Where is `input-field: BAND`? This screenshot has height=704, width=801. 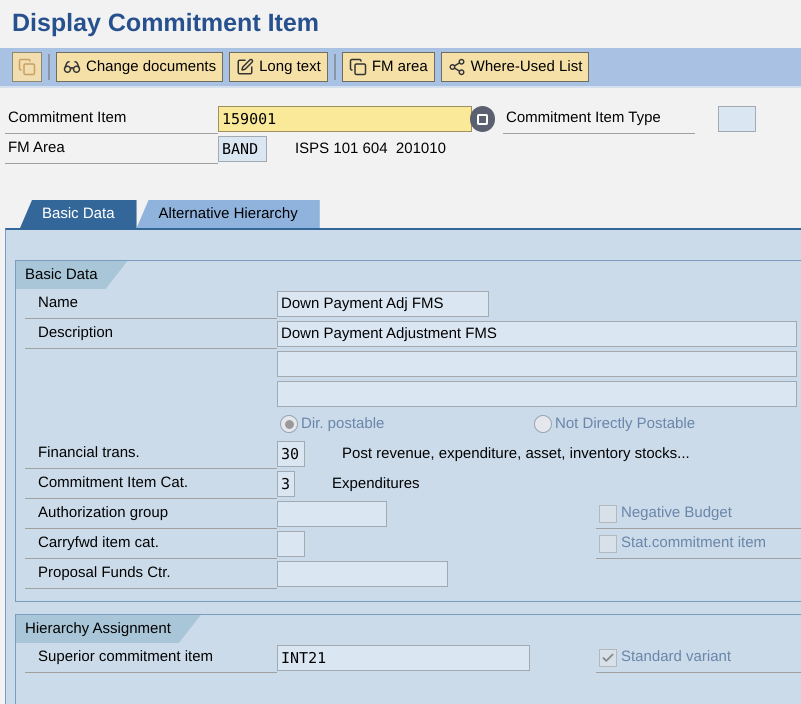 input-field: BAND is located at coordinates (242, 149).